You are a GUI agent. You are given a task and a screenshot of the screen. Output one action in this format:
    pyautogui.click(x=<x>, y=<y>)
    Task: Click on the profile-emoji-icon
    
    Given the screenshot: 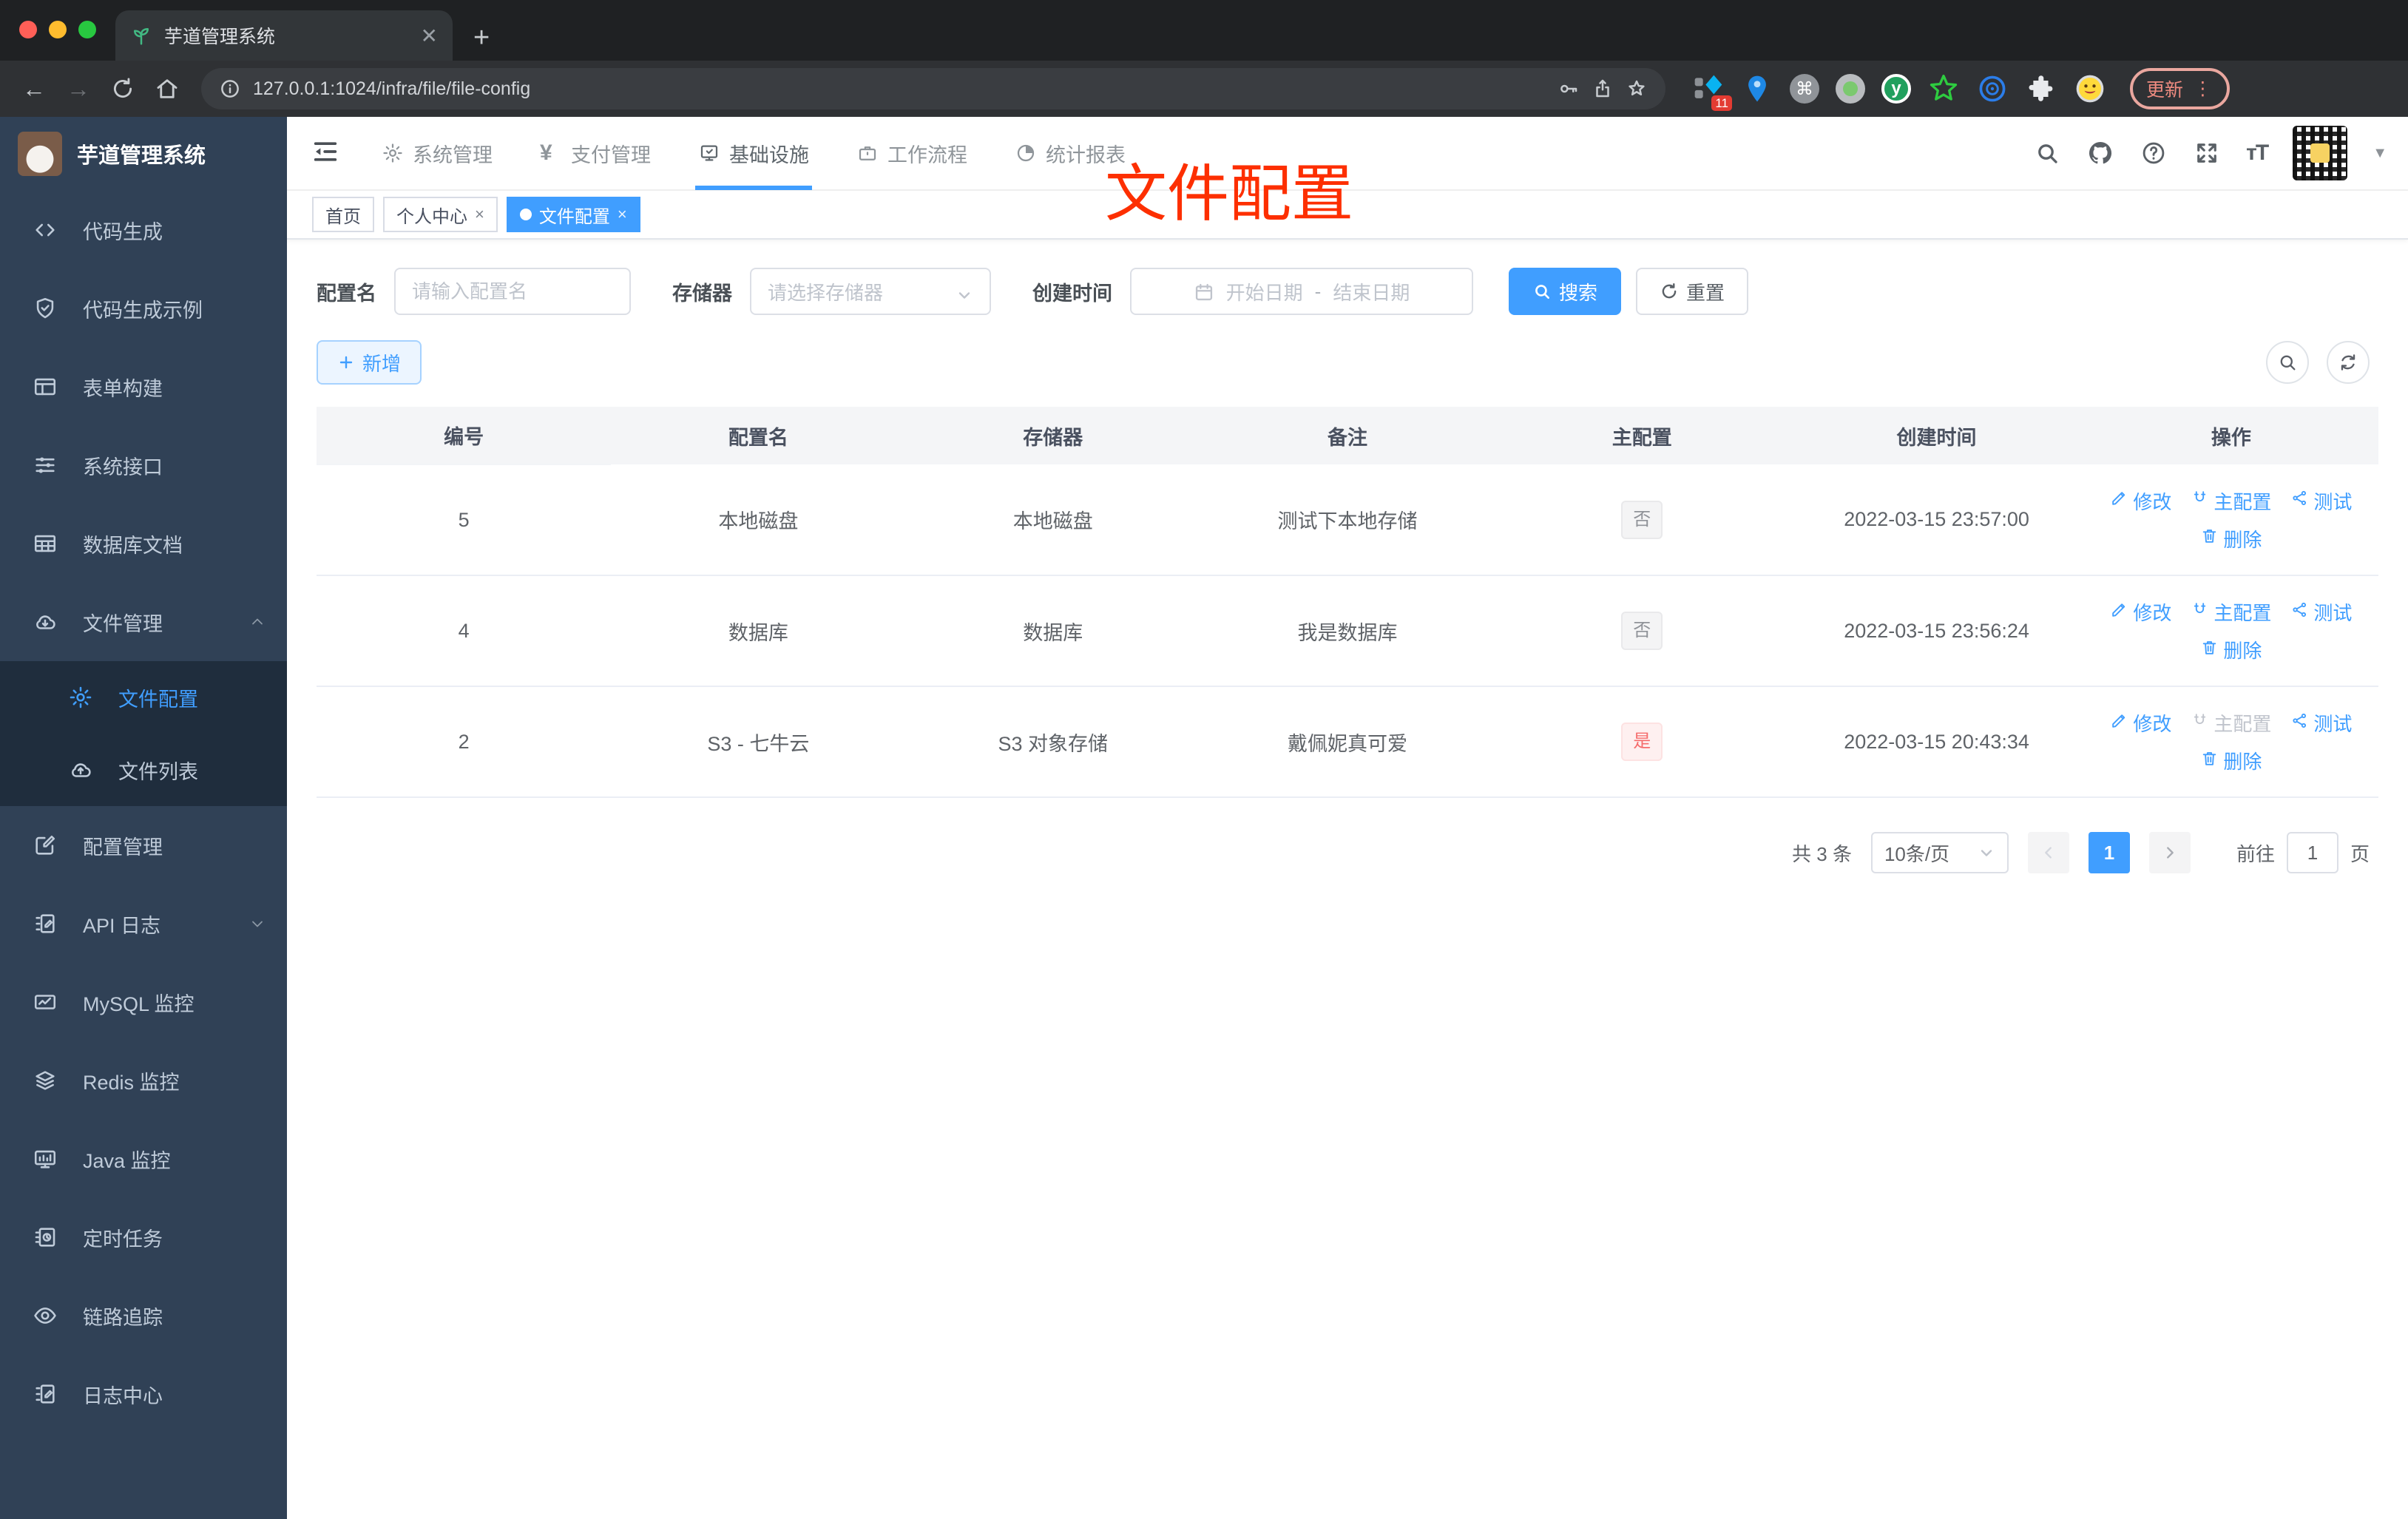 What is the action you would take?
    pyautogui.click(x=2090, y=88)
    